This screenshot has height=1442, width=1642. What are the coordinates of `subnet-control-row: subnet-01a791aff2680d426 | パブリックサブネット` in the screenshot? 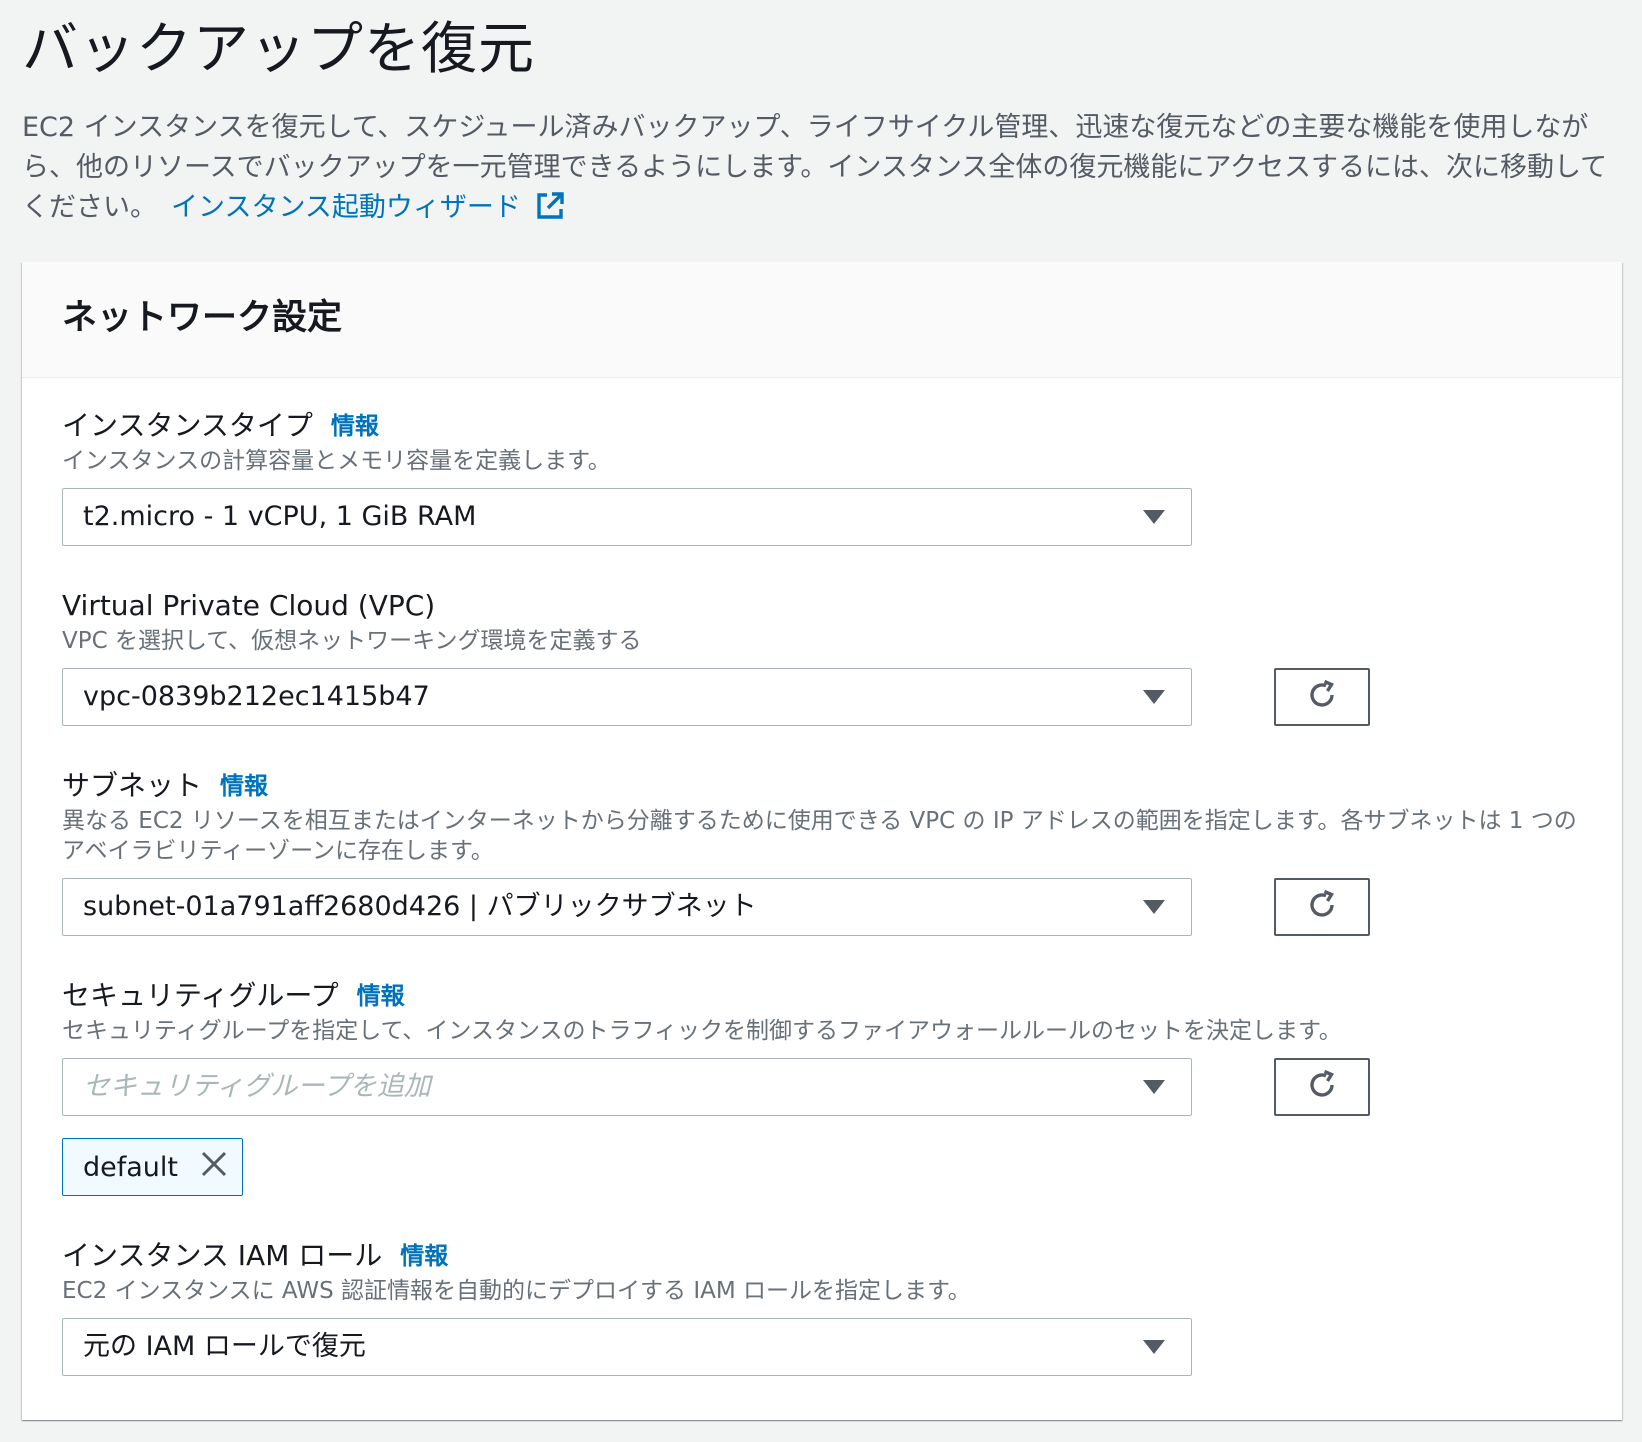 It's located at (822, 908).